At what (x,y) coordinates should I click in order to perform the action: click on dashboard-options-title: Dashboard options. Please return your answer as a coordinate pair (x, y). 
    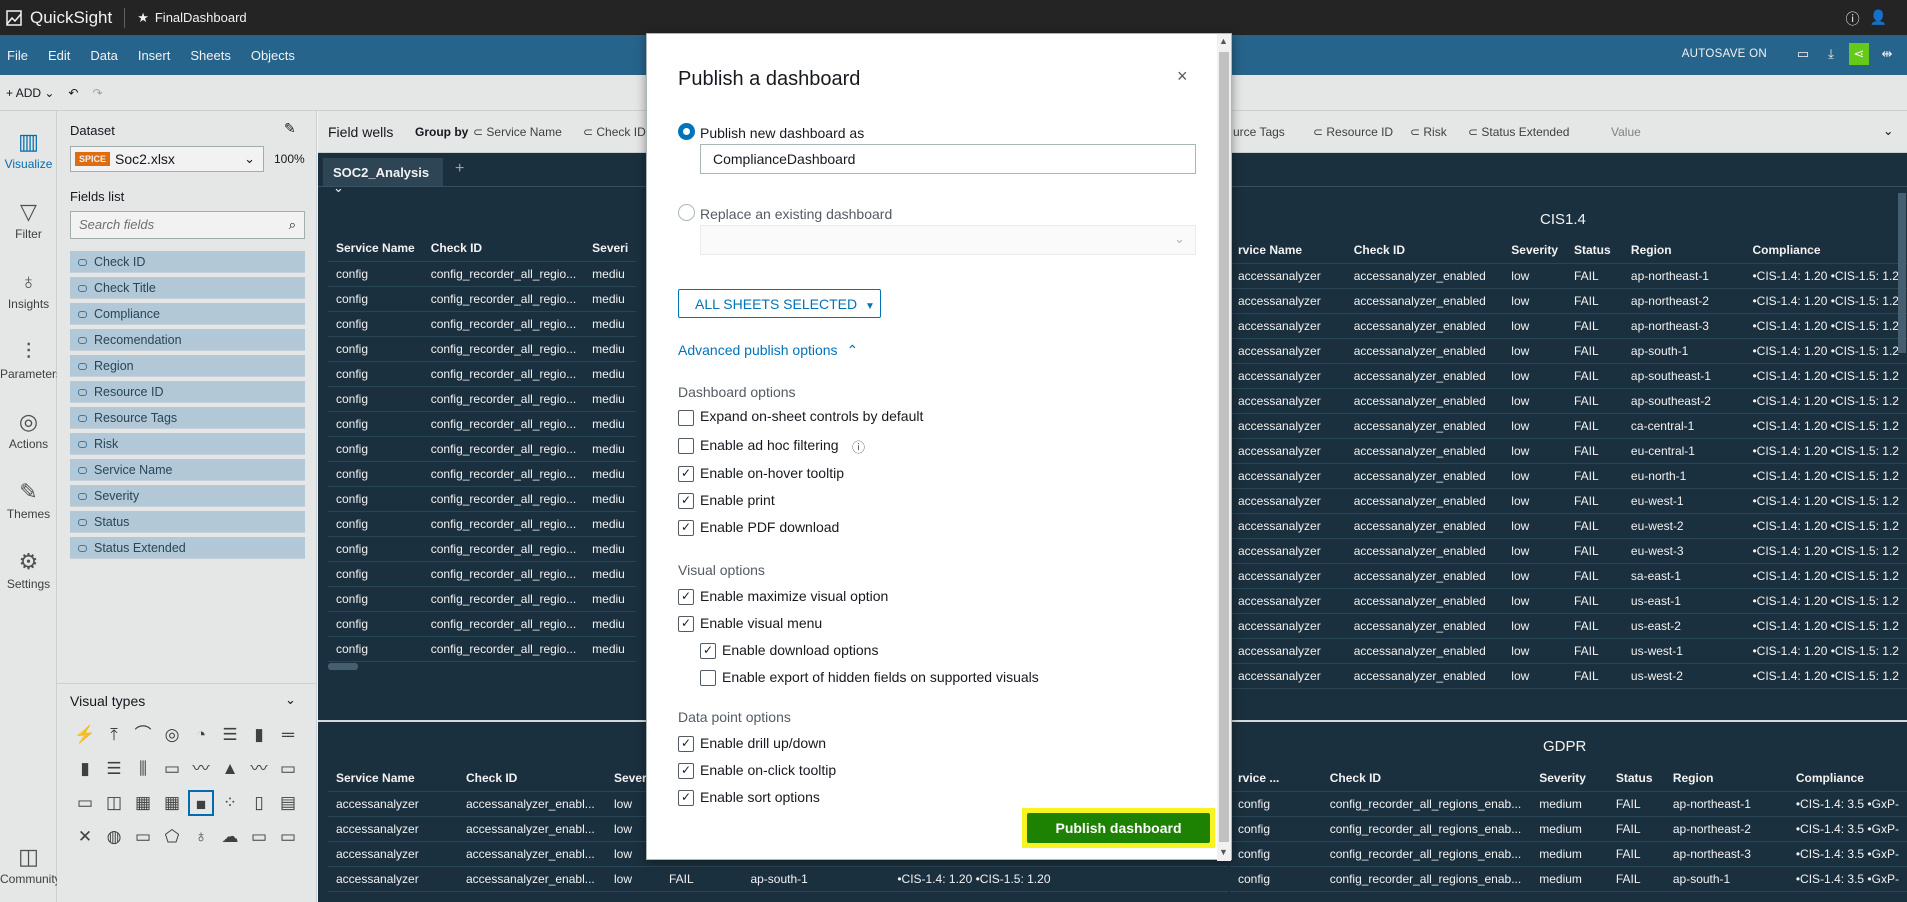
    Looking at the image, I should click on (737, 392).